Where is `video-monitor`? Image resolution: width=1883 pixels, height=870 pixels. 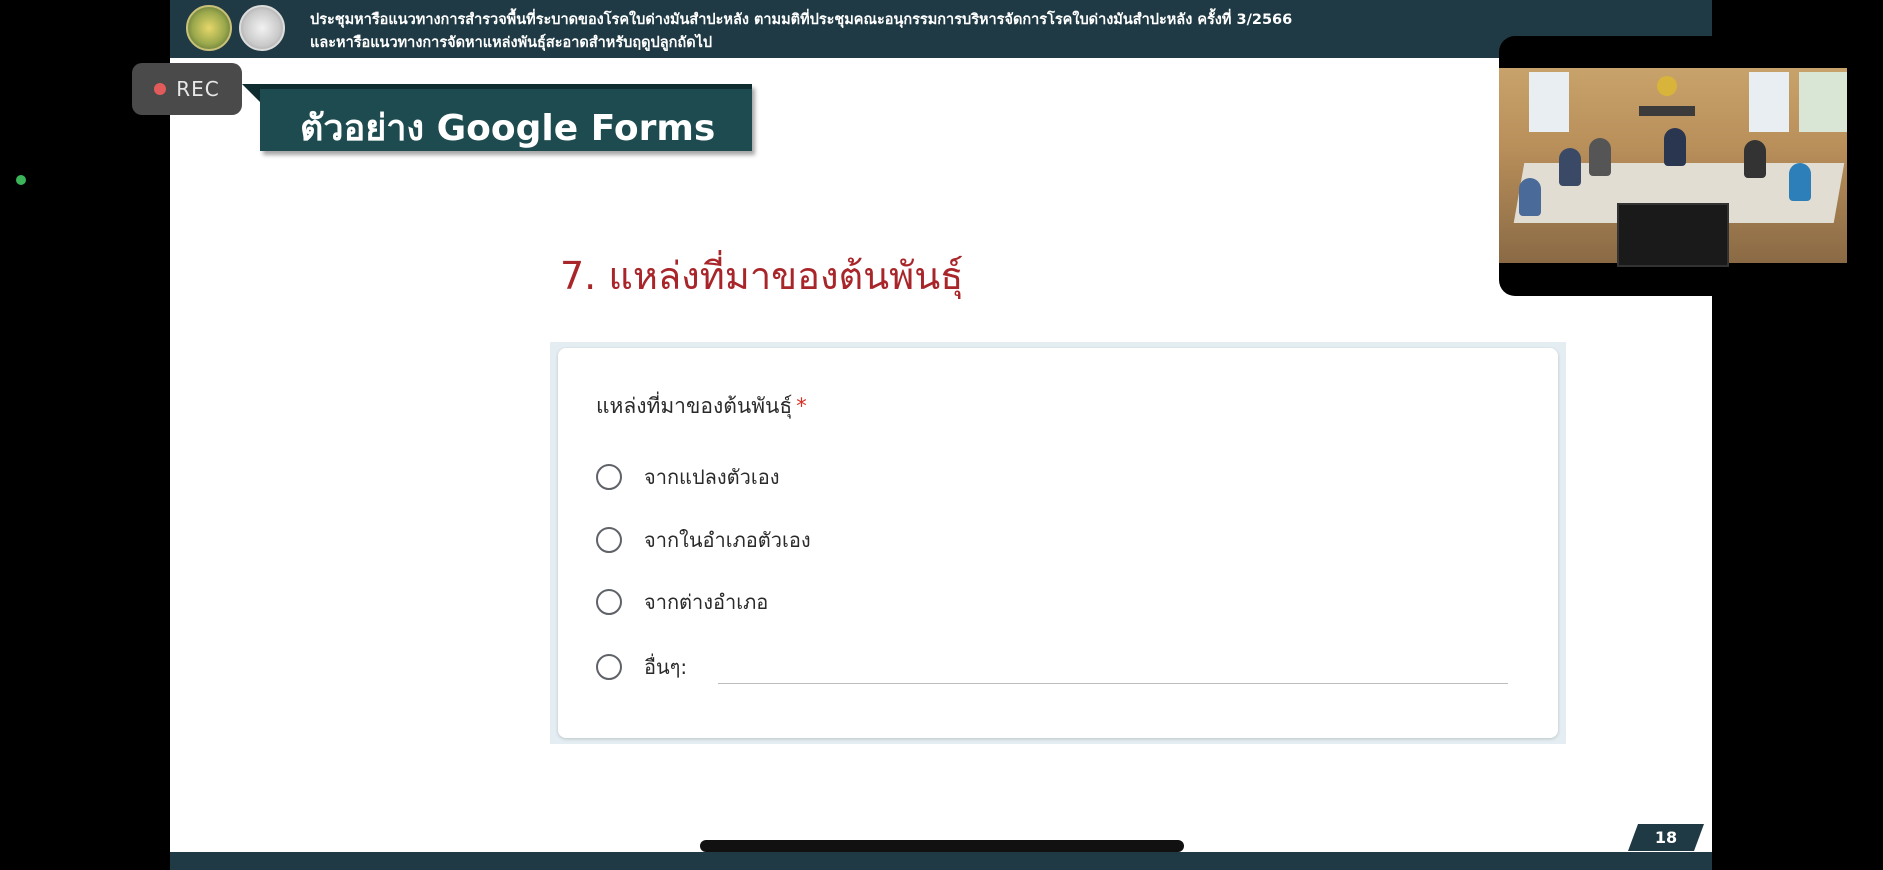
video-monitor is located at coordinates (1673, 235).